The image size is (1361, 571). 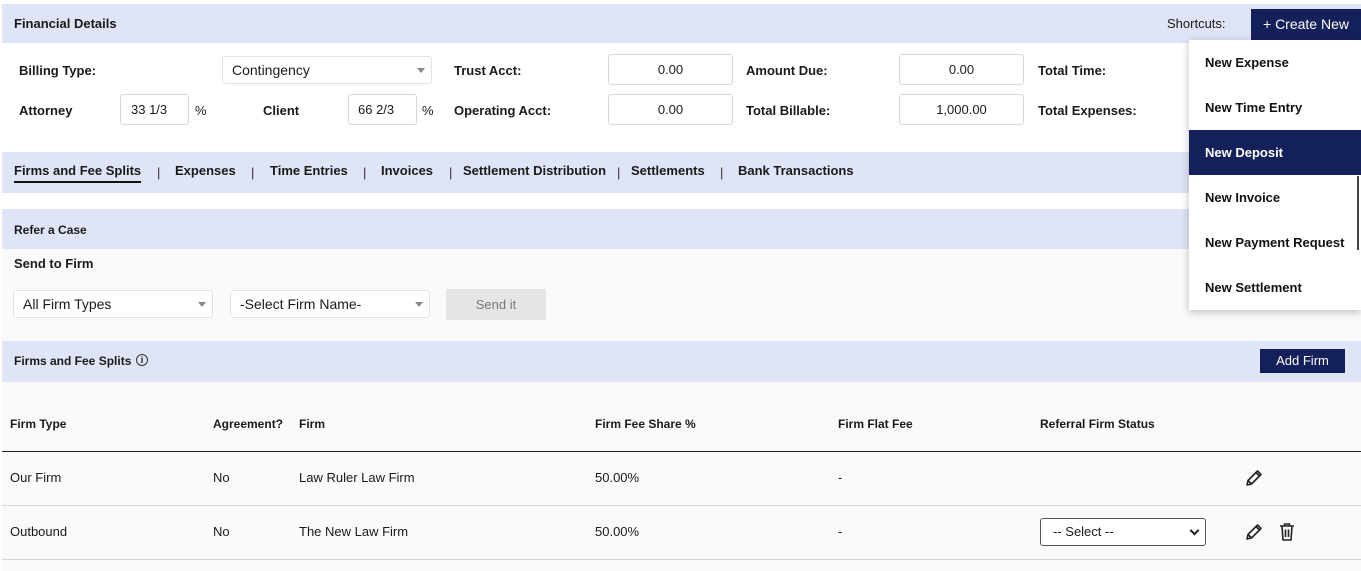 I want to click on billing-type-value: Contingency, so click(x=271, y=70).